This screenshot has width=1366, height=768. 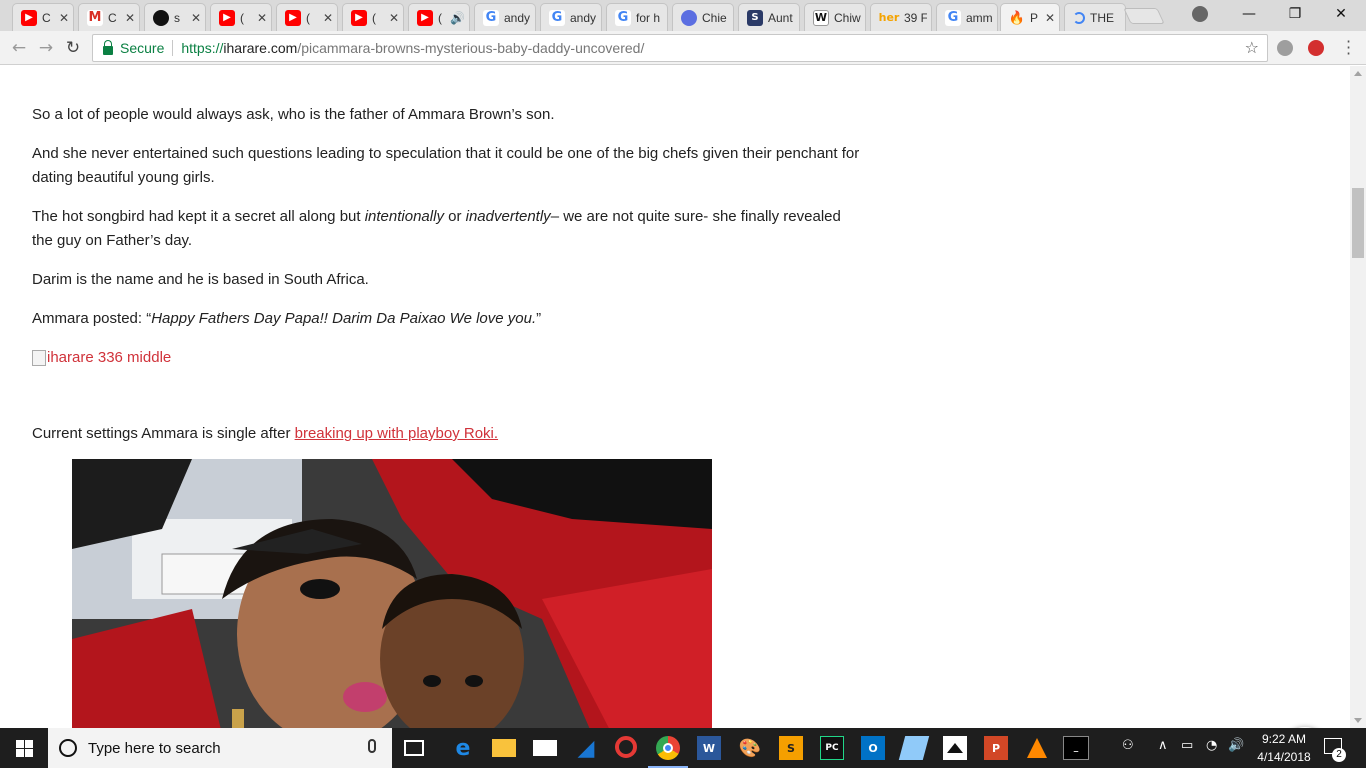 I want to click on microphone-icon, so click(x=372, y=746).